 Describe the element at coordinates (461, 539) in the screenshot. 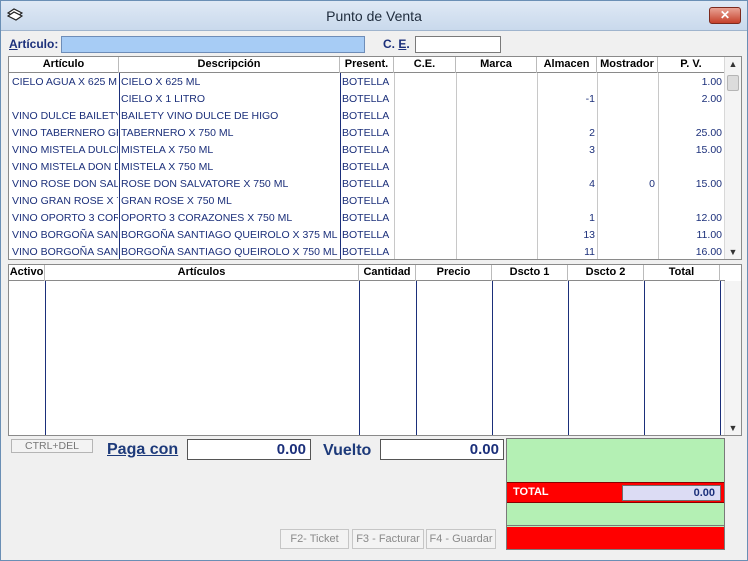

I see `guardar-button: F4 - Guardar` at that location.